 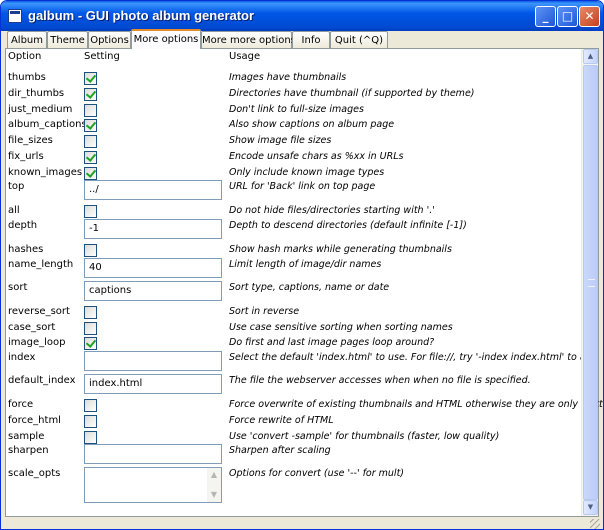 I want to click on option-name: case_sort, so click(x=32, y=327).